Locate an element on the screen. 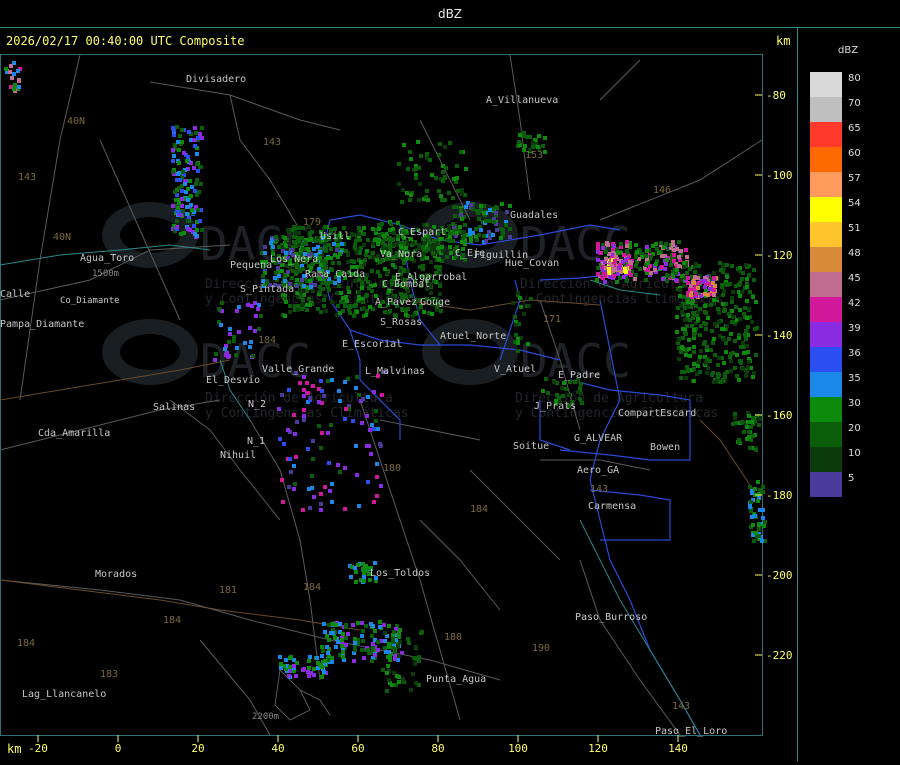 The height and width of the screenshot is (765, 900). route-label: 179 is located at coordinates (312, 222).